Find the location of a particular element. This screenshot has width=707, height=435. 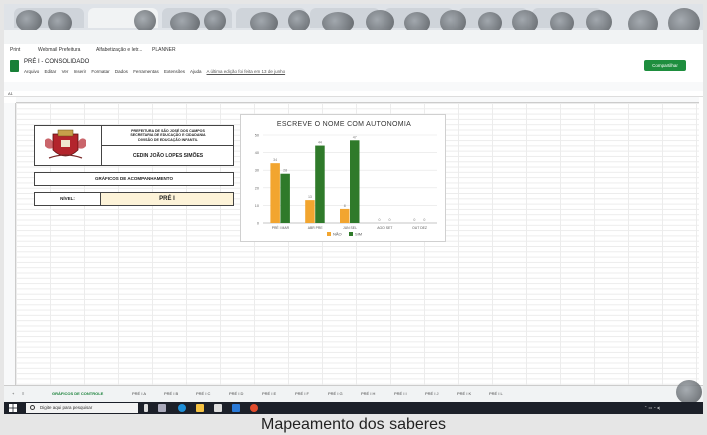

browser-icon is located at coordinates (254, 408).